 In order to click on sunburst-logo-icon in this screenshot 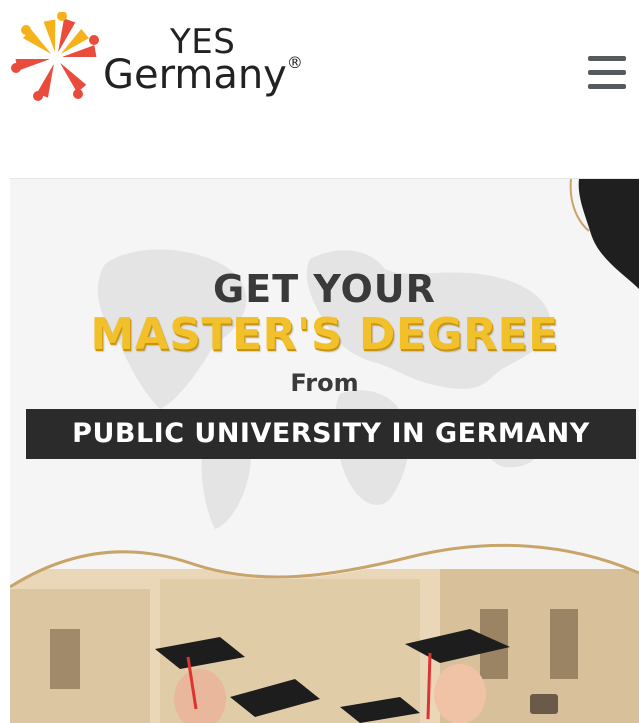, I will do `click(55, 56)`.